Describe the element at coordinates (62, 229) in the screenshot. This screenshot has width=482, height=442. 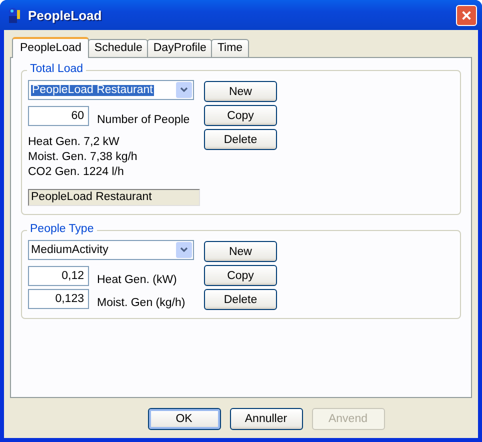
I see `group-title: People Type` at that location.